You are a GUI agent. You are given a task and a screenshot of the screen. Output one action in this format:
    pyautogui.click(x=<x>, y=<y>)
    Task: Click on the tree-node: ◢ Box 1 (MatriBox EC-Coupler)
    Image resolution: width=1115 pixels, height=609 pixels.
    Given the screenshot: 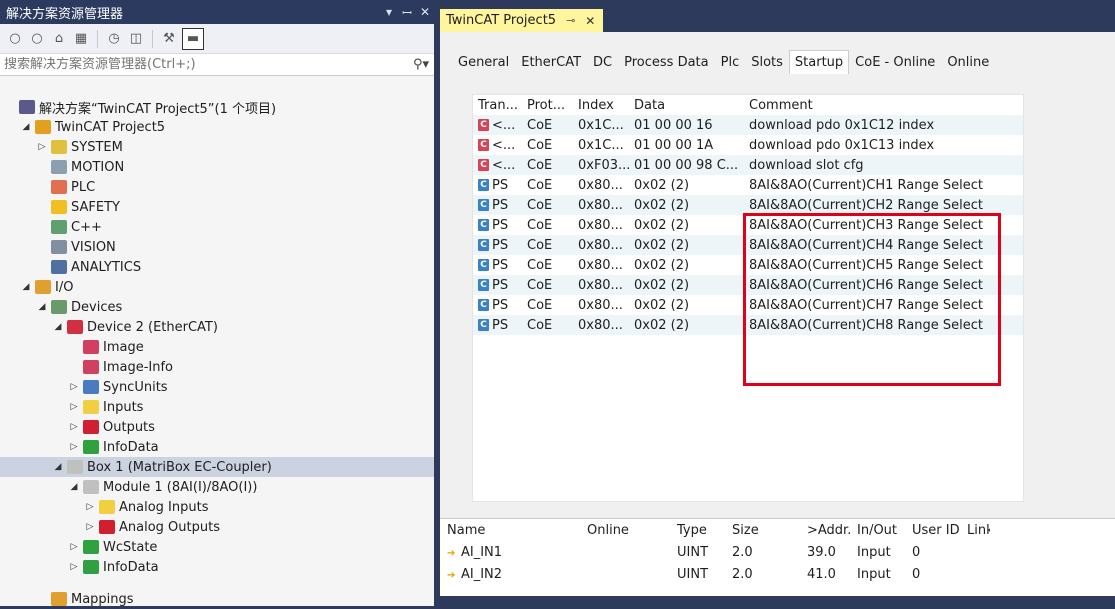 What is the action you would take?
    pyautogui.click(x=217, y=467)
    